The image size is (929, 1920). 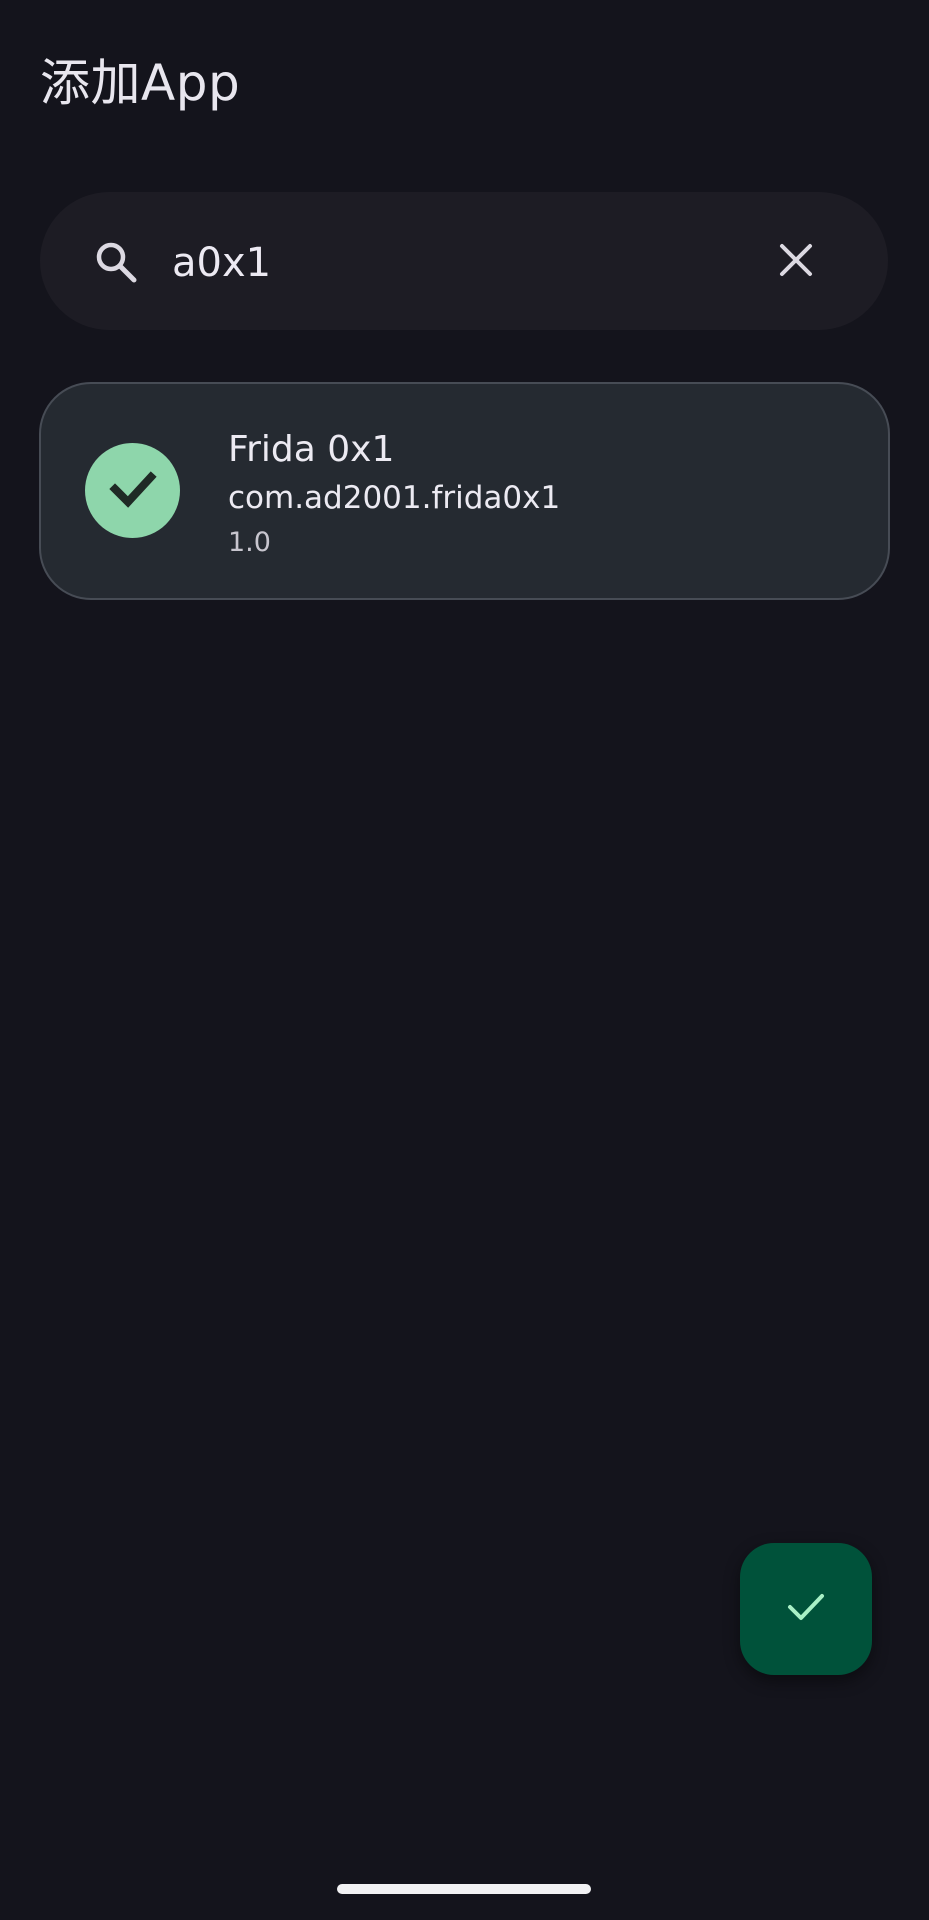 What do you see at coordinates (116, 262) in the screenshot?
I see `search-icon` at bounding box center [116, 262].